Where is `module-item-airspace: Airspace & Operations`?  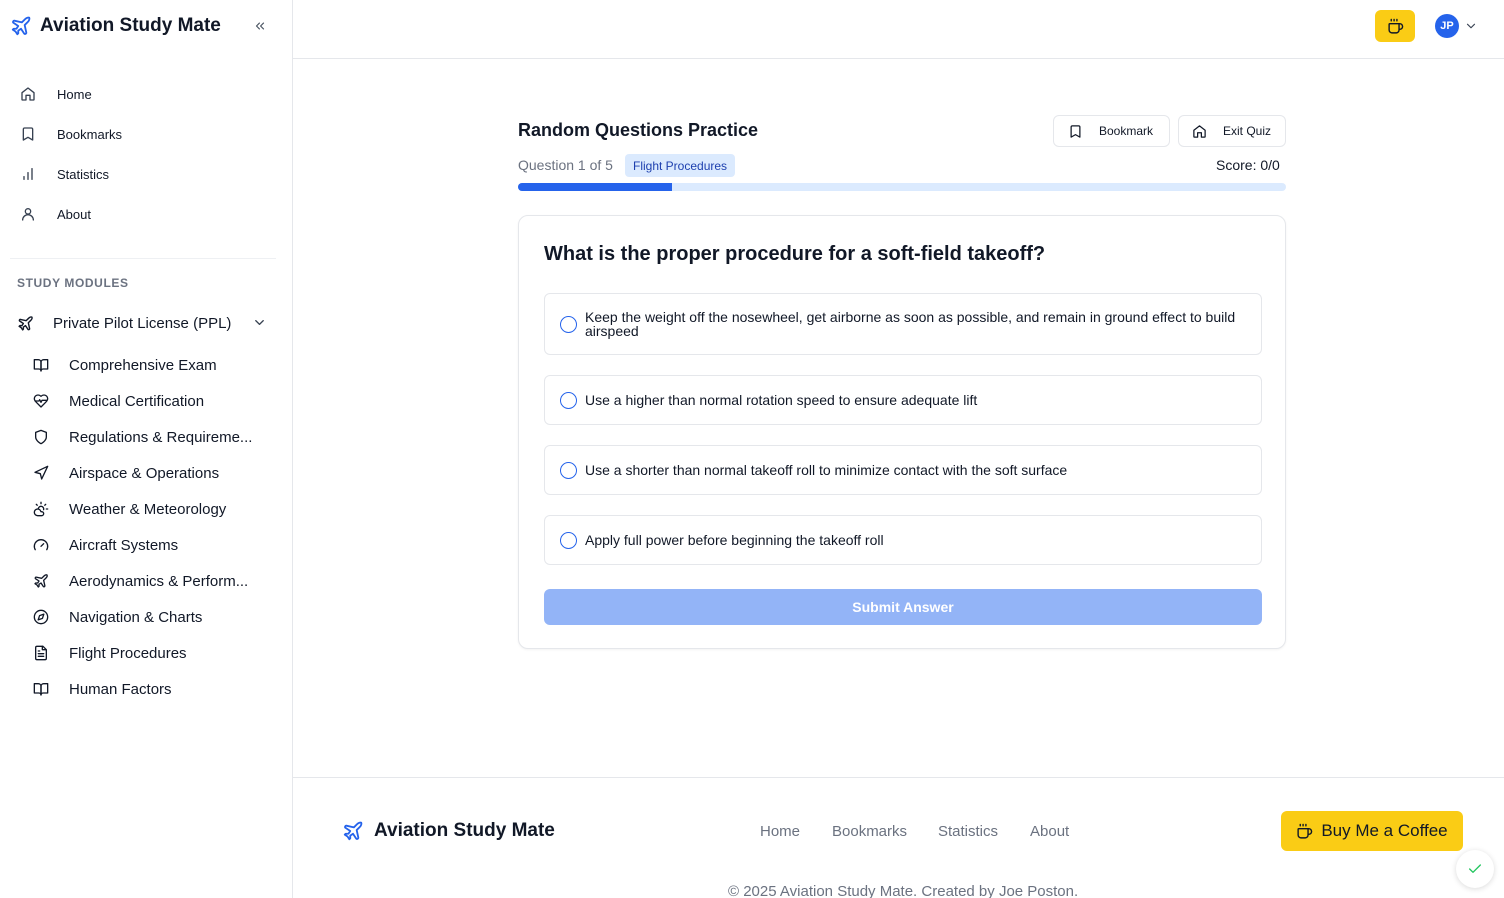 module-item-airspace: Airspace & Operations is located at coordinates (146, 473).